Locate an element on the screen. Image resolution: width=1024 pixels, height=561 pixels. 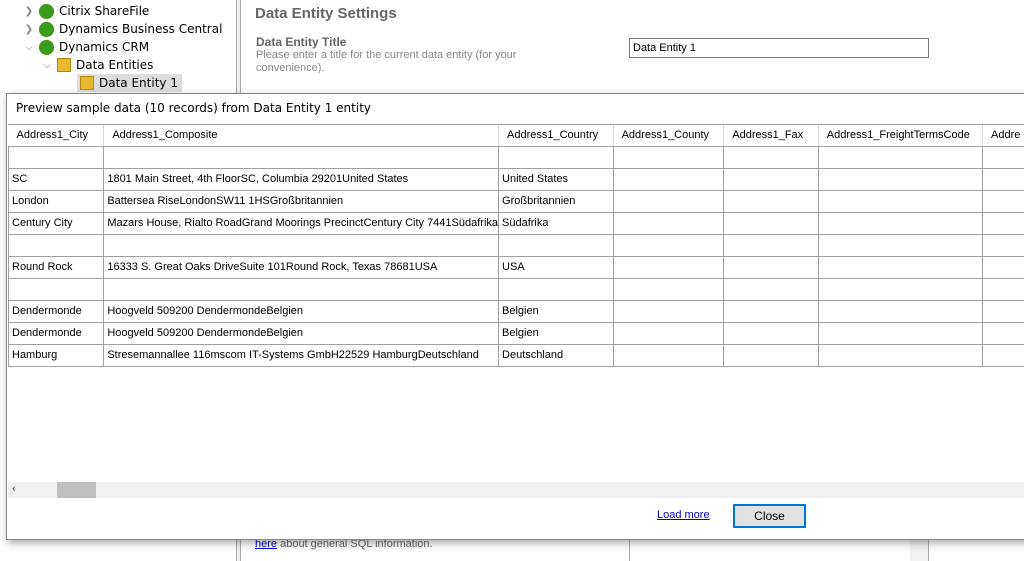
tree-item-data-entities: ⌵ Data Entities is located at coordinates (96, 65).